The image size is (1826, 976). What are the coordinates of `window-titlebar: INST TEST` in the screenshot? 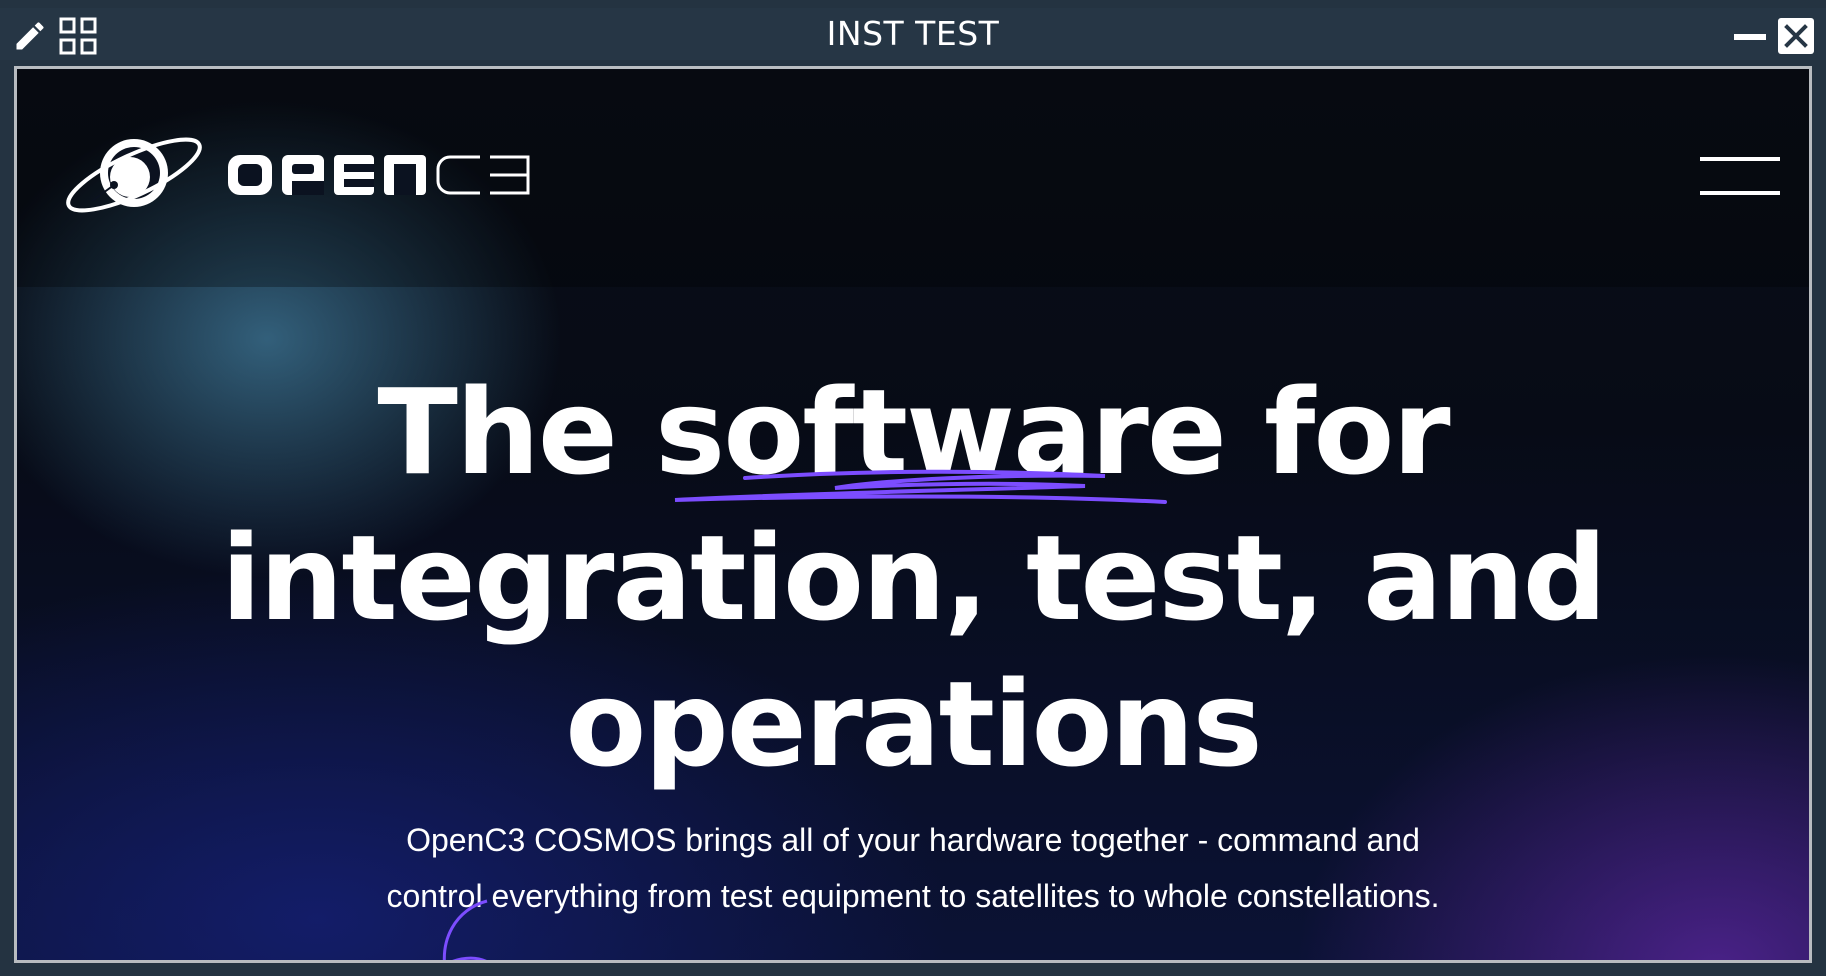 It's located at (913, 34).